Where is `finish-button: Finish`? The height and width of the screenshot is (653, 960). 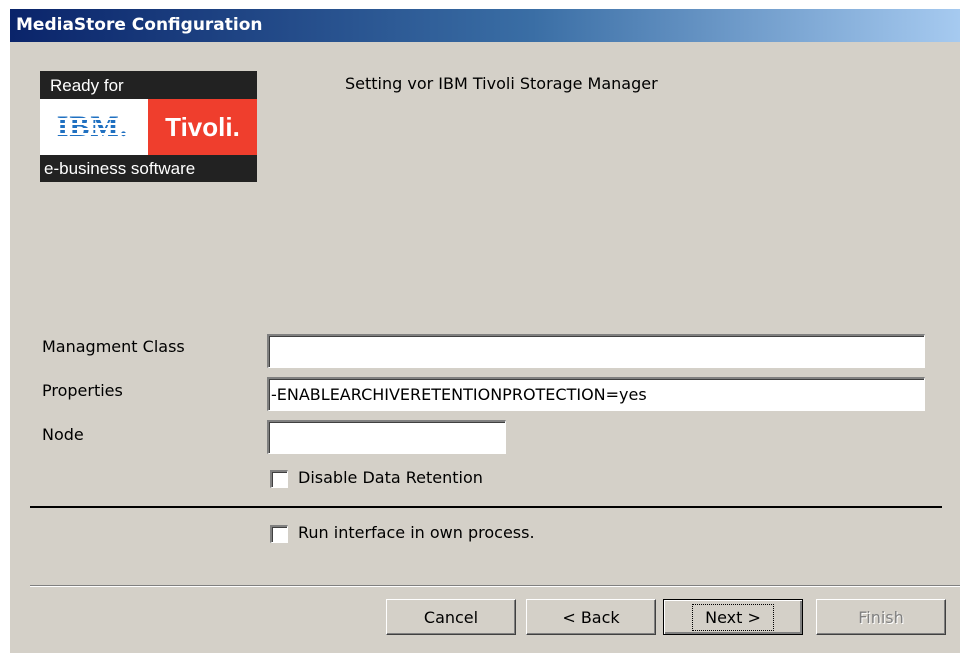 finish-button: Finish is located at coordinates (881, 617).